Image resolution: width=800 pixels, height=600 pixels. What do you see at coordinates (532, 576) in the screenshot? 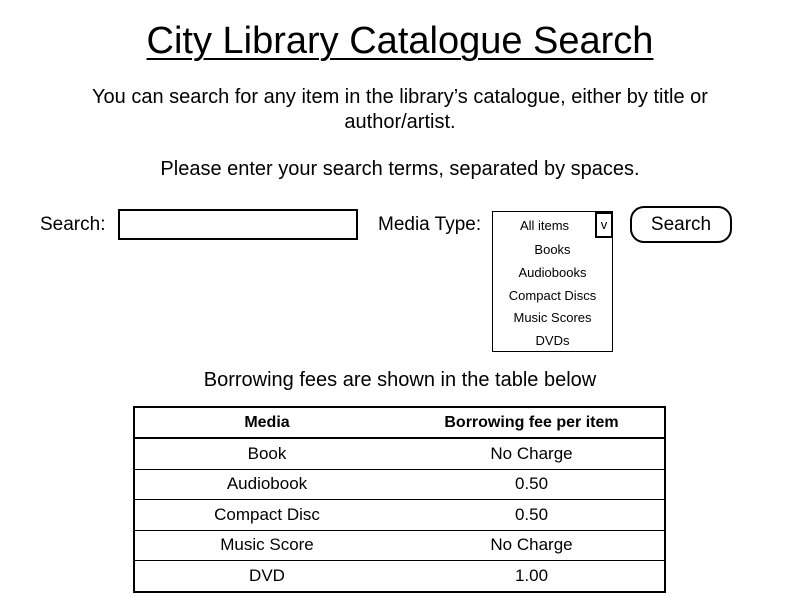
I see `fee-cell: 1.00` at bounding box center [532, 576].